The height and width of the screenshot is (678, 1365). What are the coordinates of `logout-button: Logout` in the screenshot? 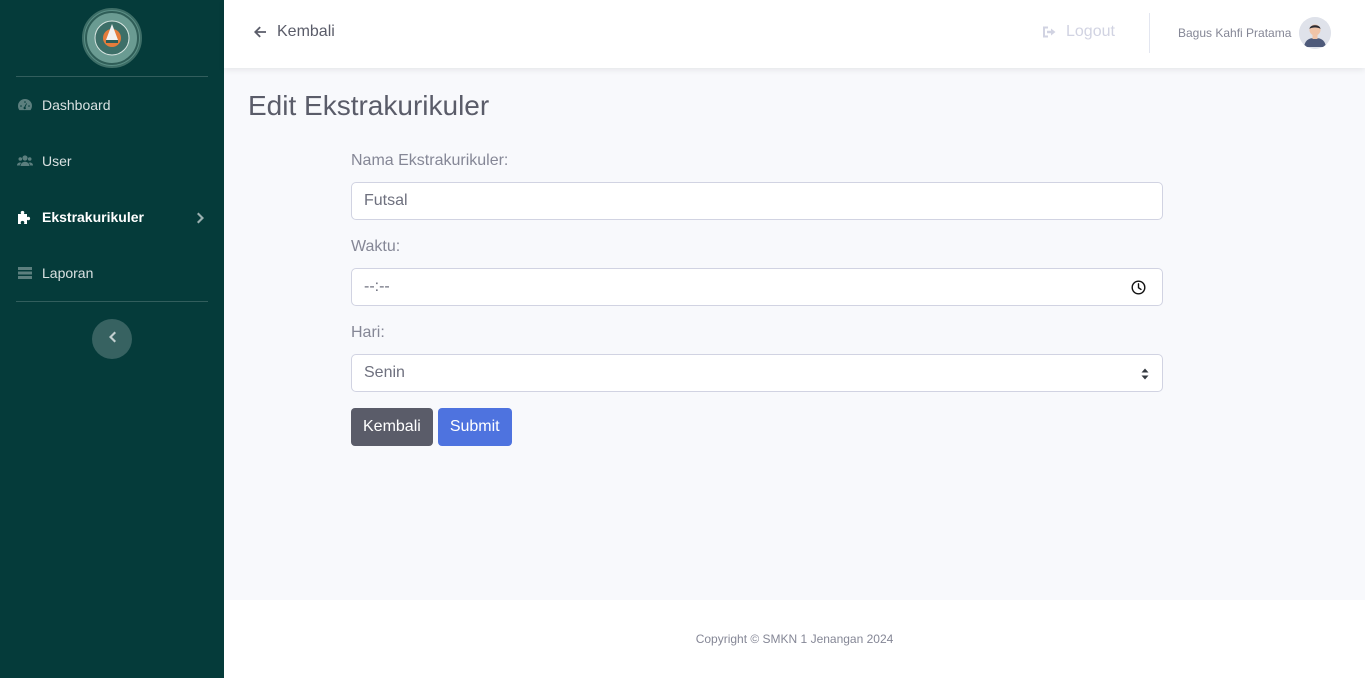 It's located at (1078, 32).